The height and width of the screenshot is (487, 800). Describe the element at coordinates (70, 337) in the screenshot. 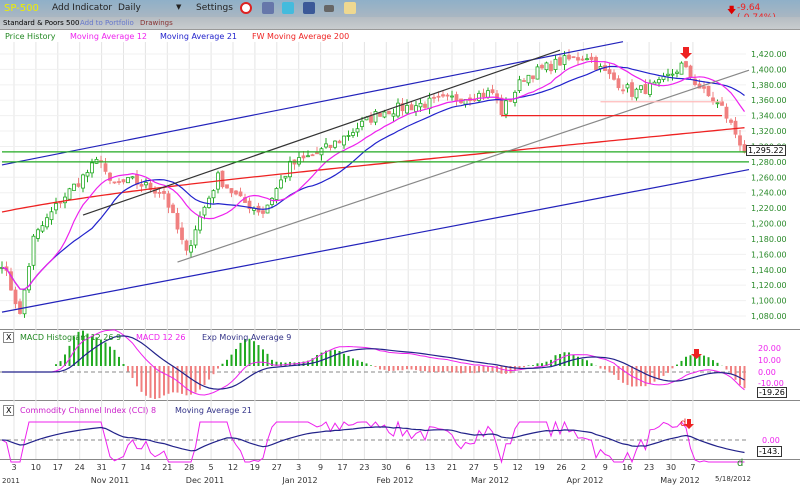

I see `legend-macd-hist: MACD Histogram 12 26 9` at that location.